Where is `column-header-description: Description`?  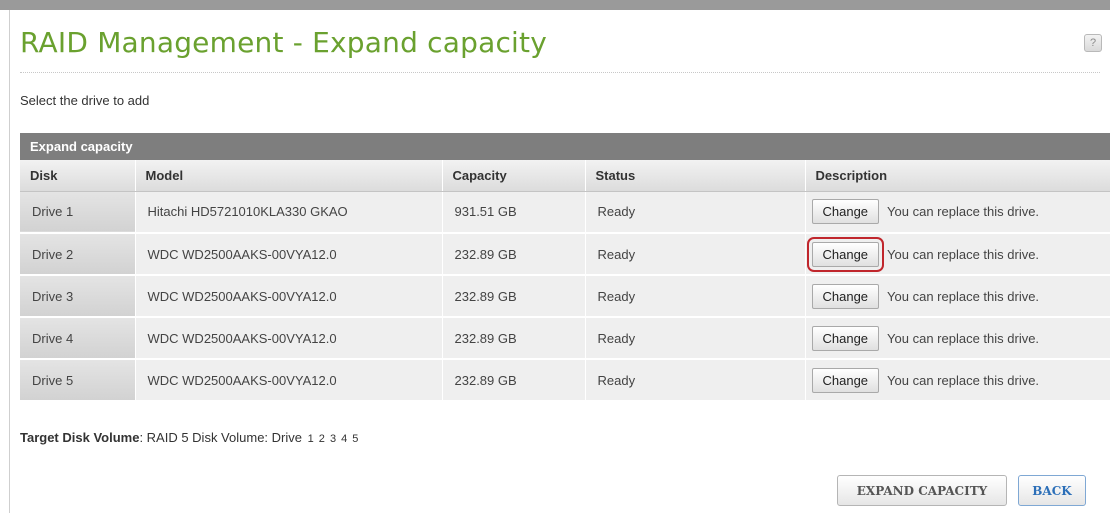
column-header-description: Description is located at coordinates (957, 176).